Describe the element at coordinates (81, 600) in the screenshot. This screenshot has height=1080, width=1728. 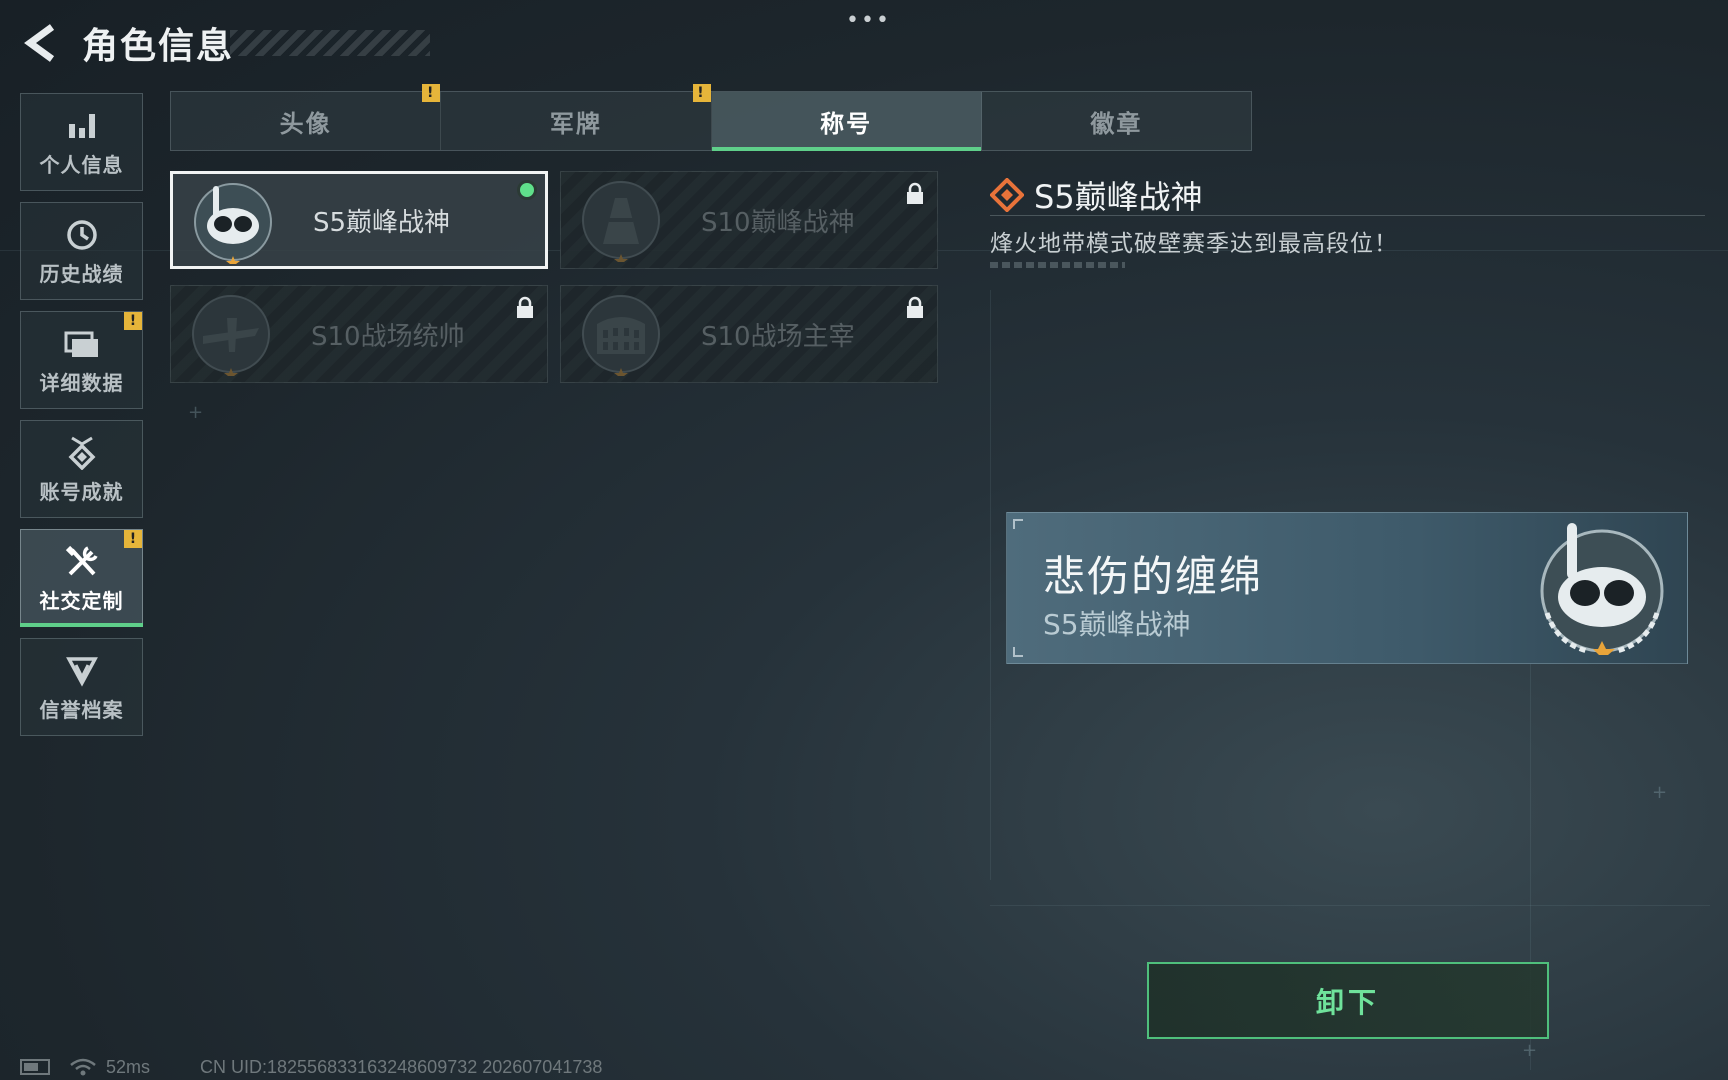
I see `sidebar-item-label: 社交定制` at that location.